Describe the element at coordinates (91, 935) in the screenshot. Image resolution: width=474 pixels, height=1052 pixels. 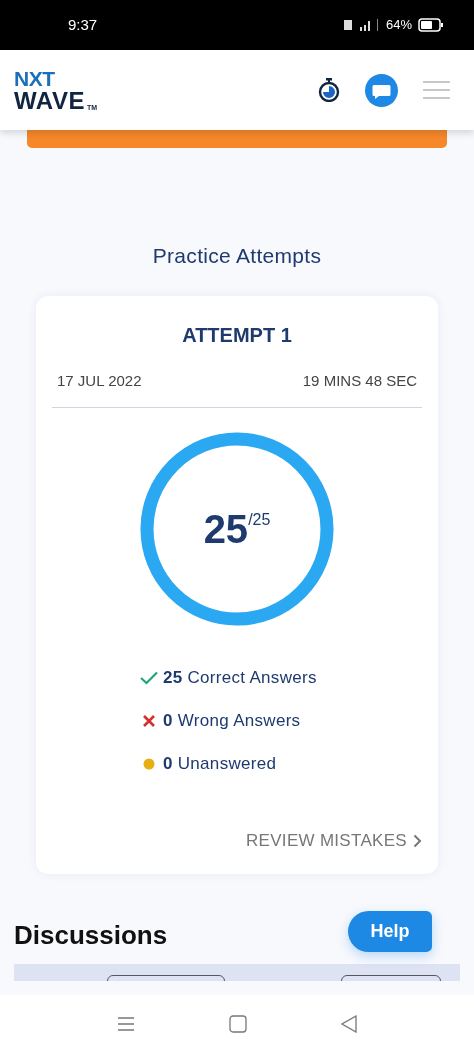
I see `section-title: Discussions` at that location.